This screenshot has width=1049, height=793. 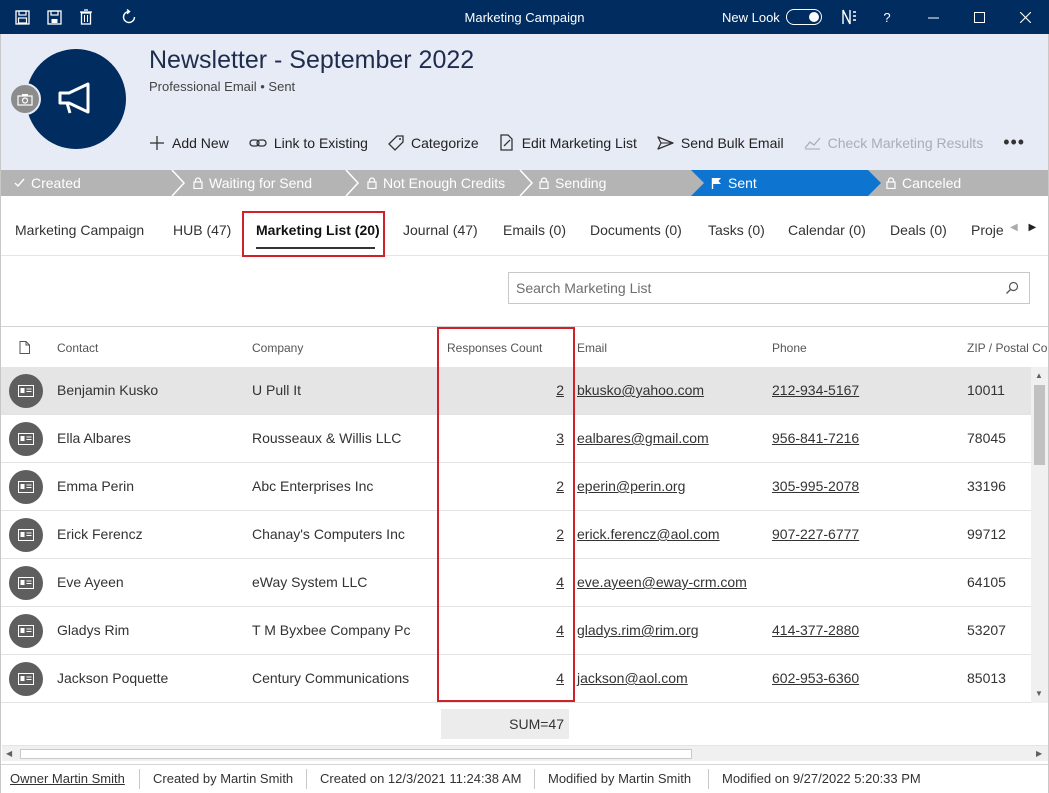 I want to click on tab-scroll-arrows: ◀ ▶, so click(x=1023, y=227).